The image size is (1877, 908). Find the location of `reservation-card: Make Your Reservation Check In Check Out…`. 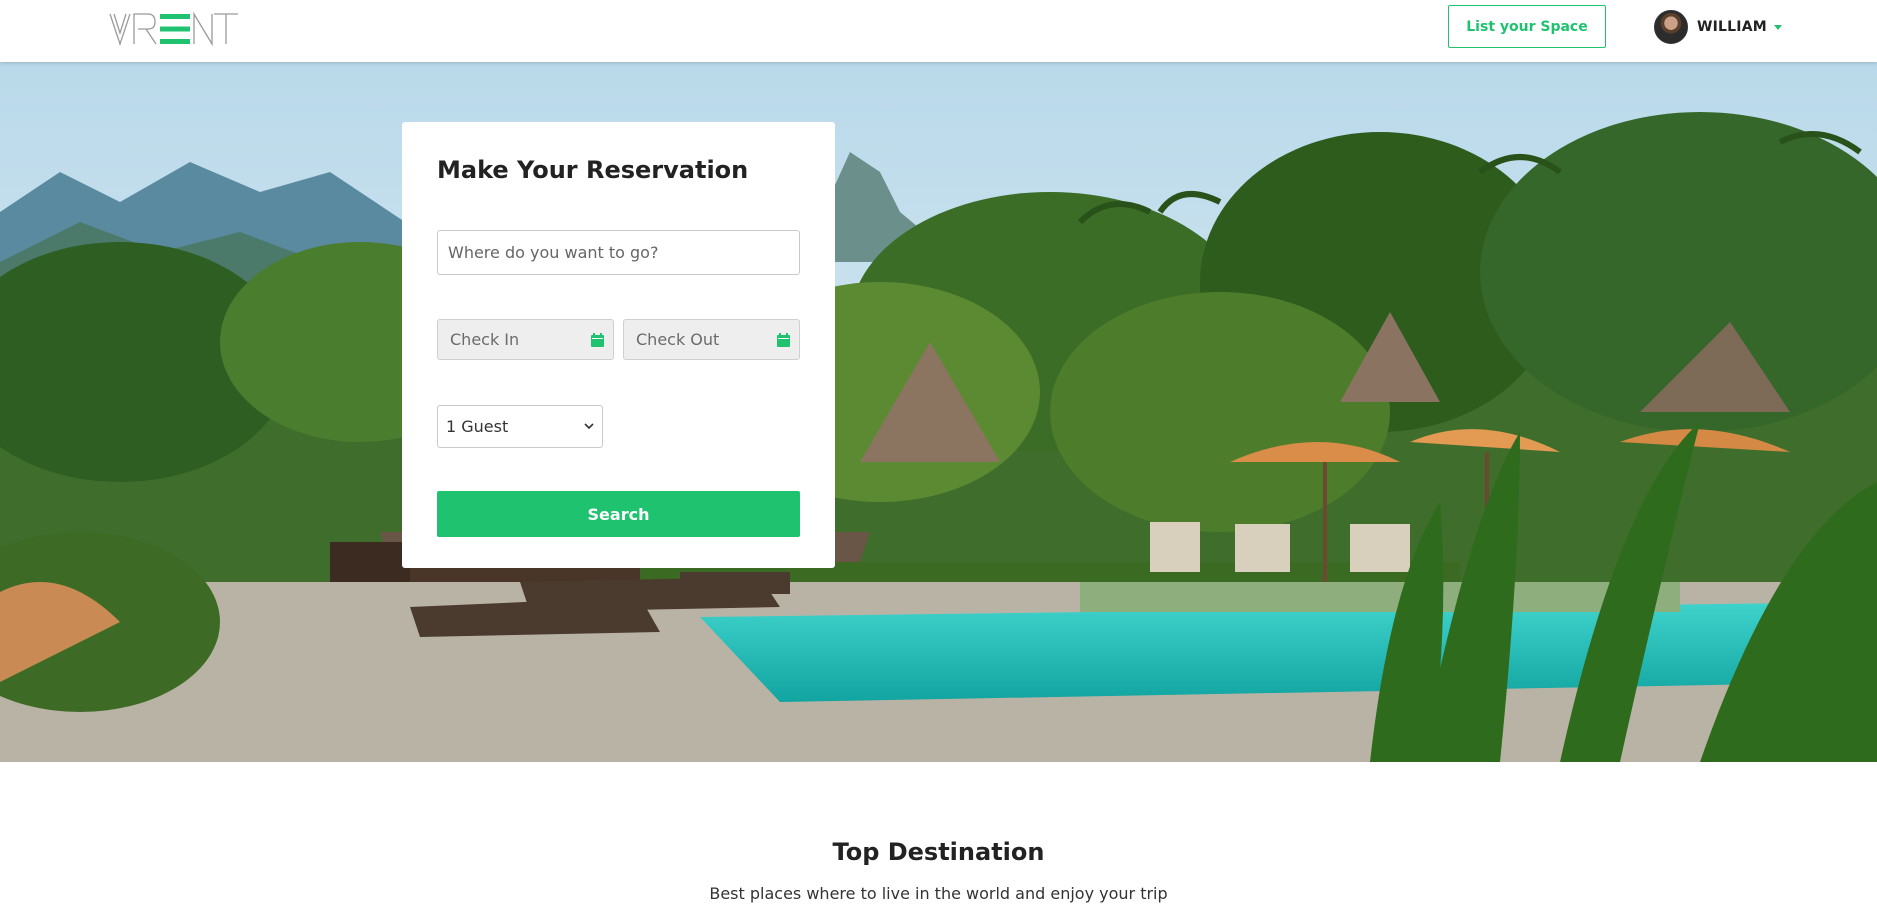

reservation-card: Make Your Reservation Check In Check Out… is located at coordinates (618, 345).